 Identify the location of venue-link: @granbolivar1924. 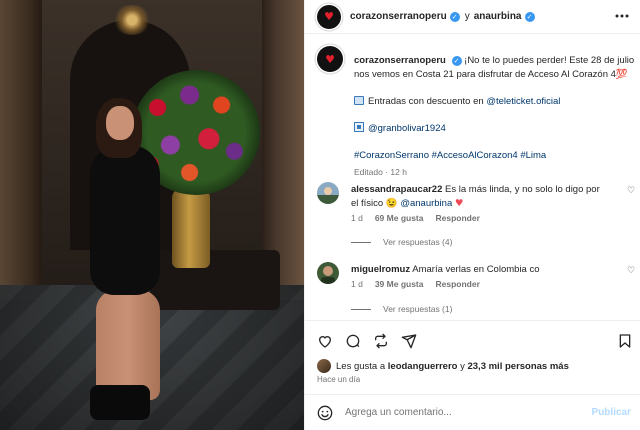
(407, 128).